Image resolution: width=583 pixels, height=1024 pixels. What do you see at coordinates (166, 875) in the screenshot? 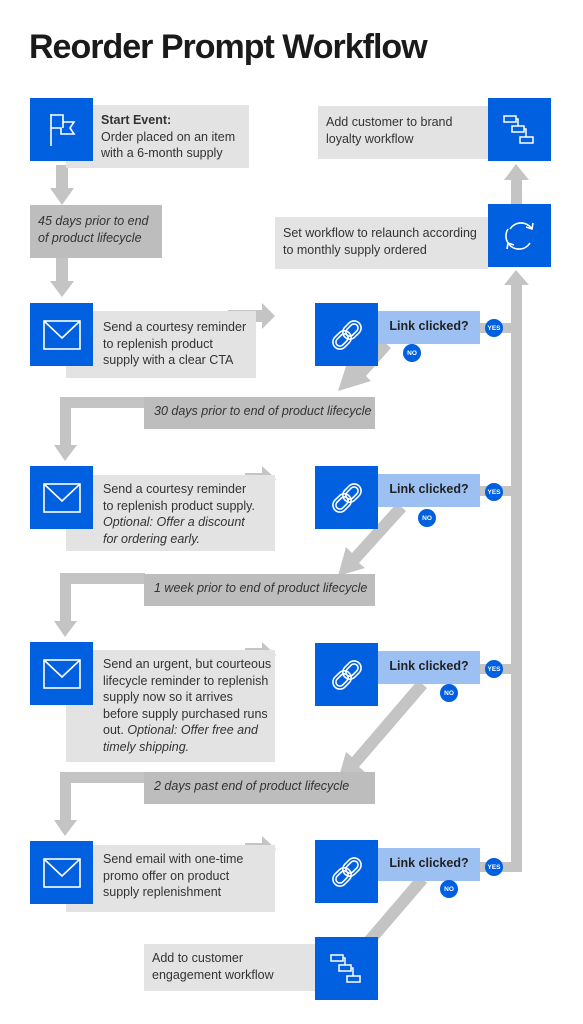
I see `step-text: promo offer on product` at bounding box center [166, 875].